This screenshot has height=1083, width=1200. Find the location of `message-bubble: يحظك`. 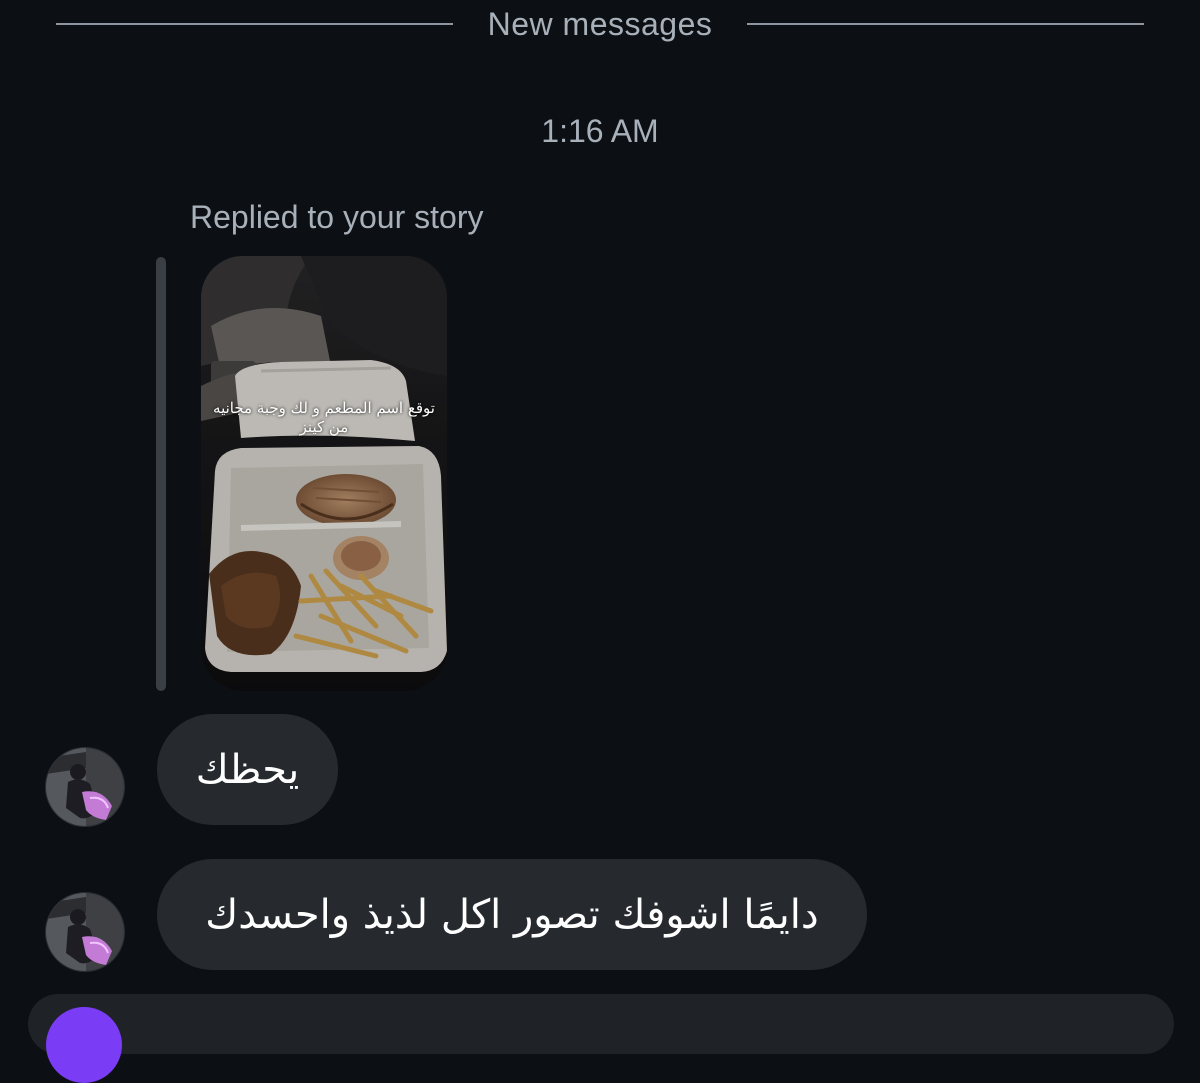

message-bubble: يحظك is located at coordinates (247, 769).